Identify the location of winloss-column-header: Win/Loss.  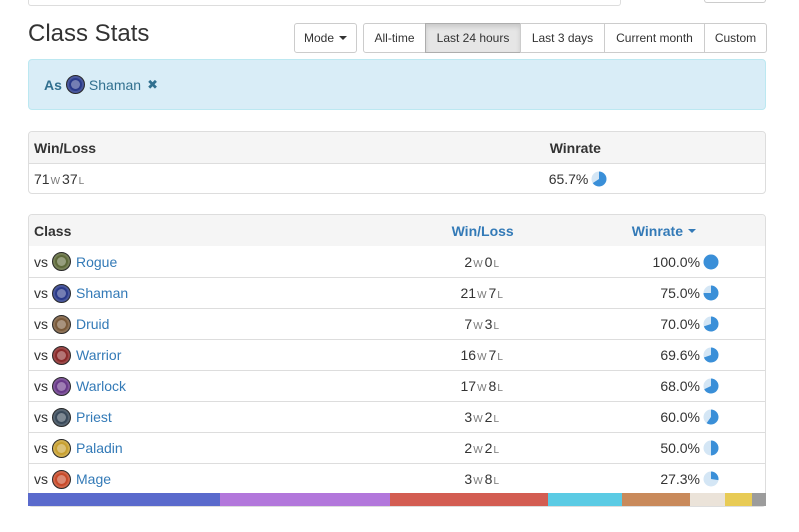
(482, 231).